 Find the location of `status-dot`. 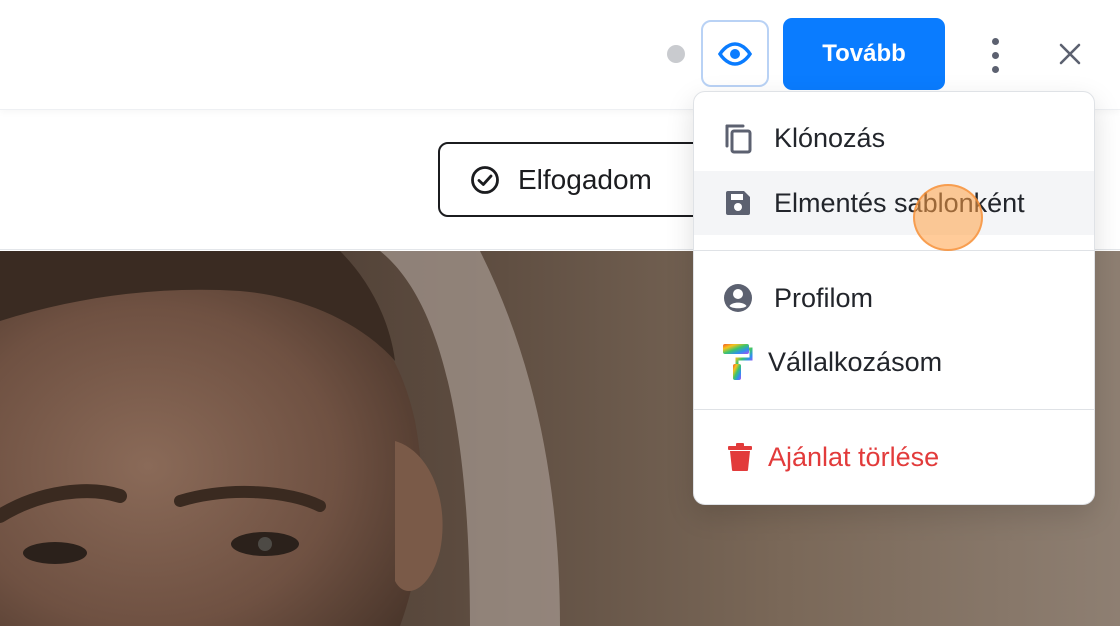

status-dot is located at coordinates (676, 54).